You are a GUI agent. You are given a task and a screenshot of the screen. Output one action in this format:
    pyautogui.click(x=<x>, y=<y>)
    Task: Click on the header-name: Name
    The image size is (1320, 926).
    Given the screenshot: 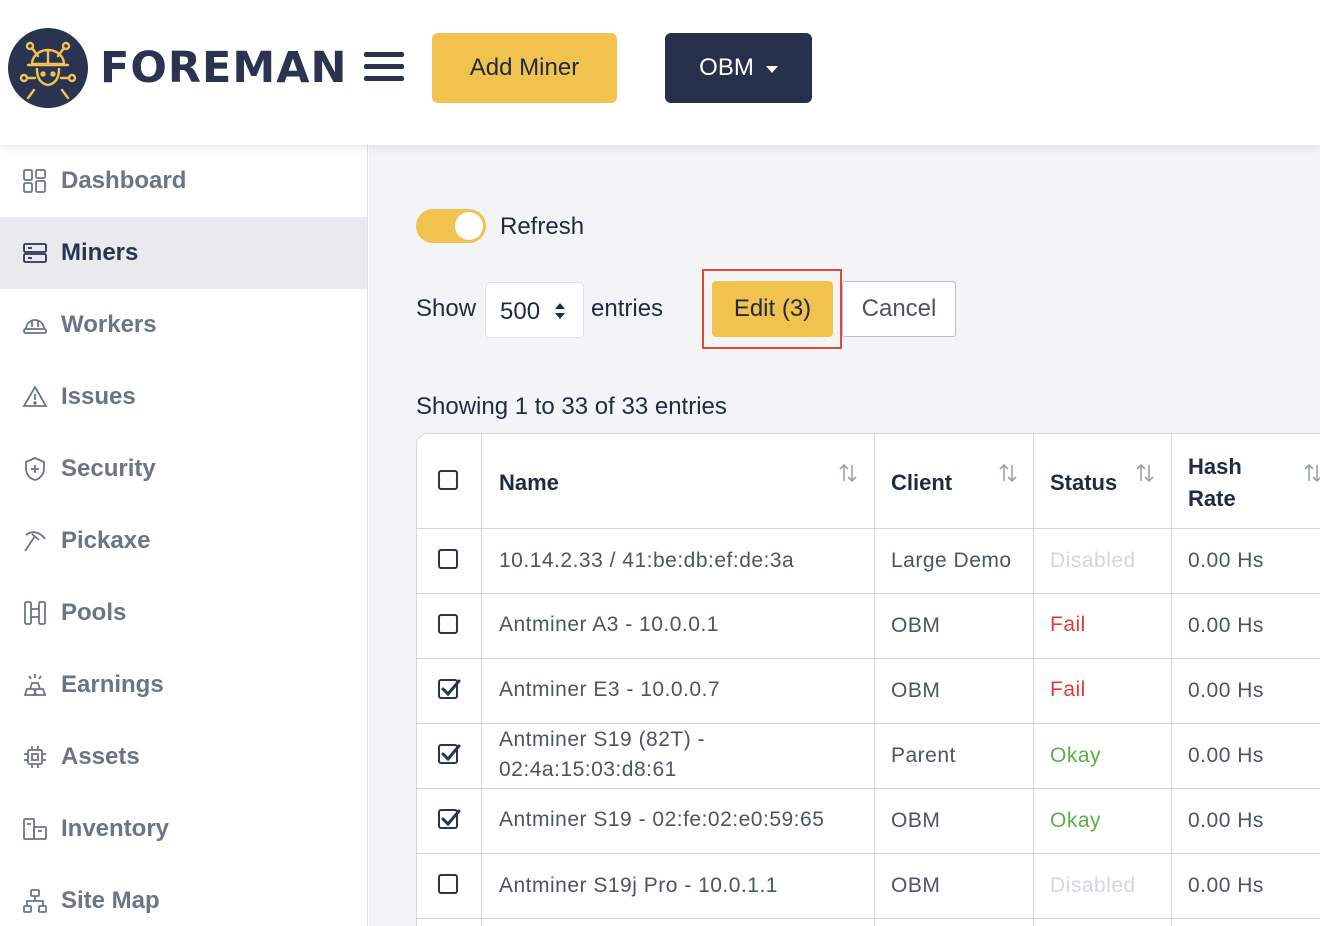 What is the action you would take?
    pyautogui.click(x=529, y=483)
    